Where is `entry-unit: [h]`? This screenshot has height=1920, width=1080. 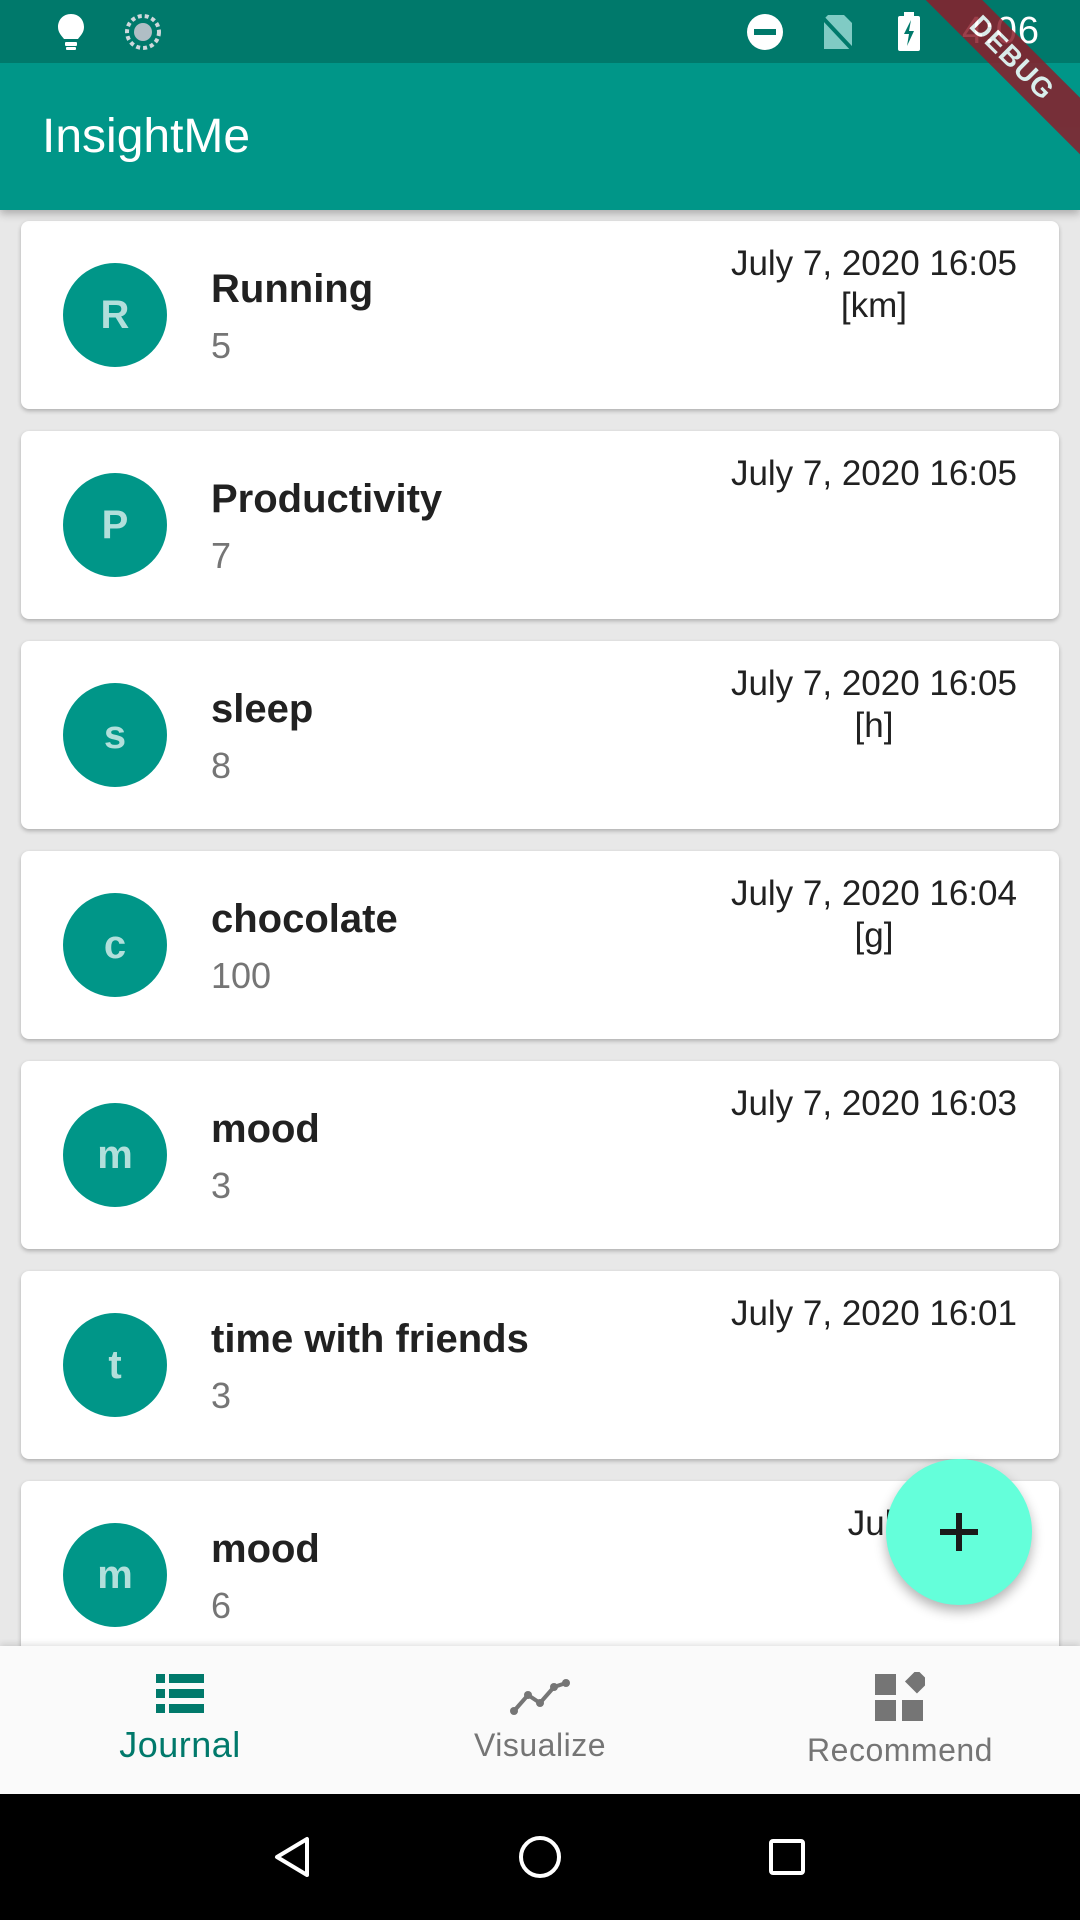
entry-unit: [h] is located at coordinates (874, 725).